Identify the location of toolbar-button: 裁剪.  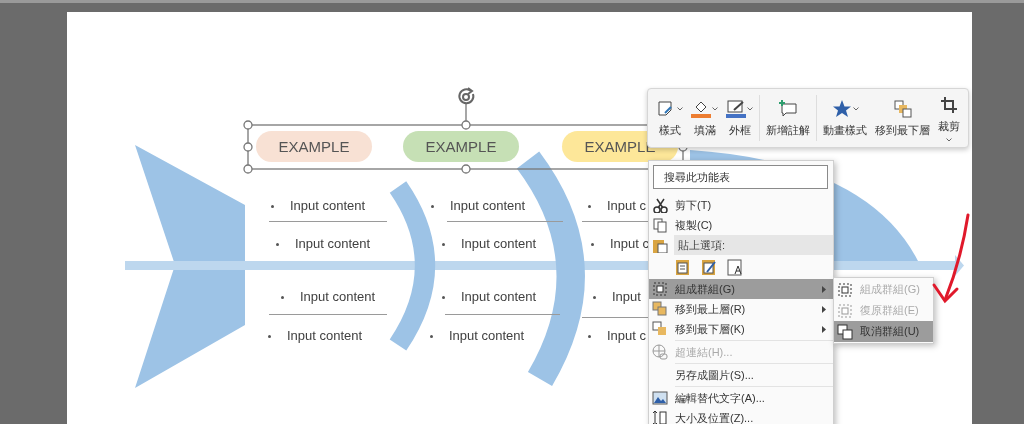
(949, 118).